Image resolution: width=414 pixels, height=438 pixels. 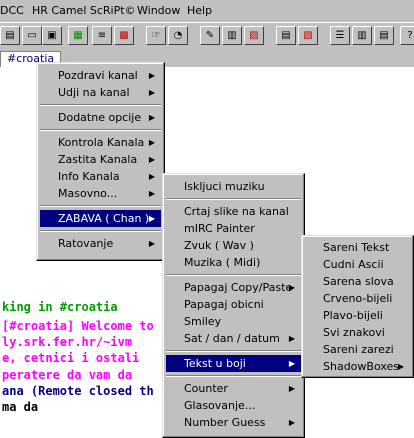 I want to click on green-script-icon: ▦, so click(x=78, y=35).